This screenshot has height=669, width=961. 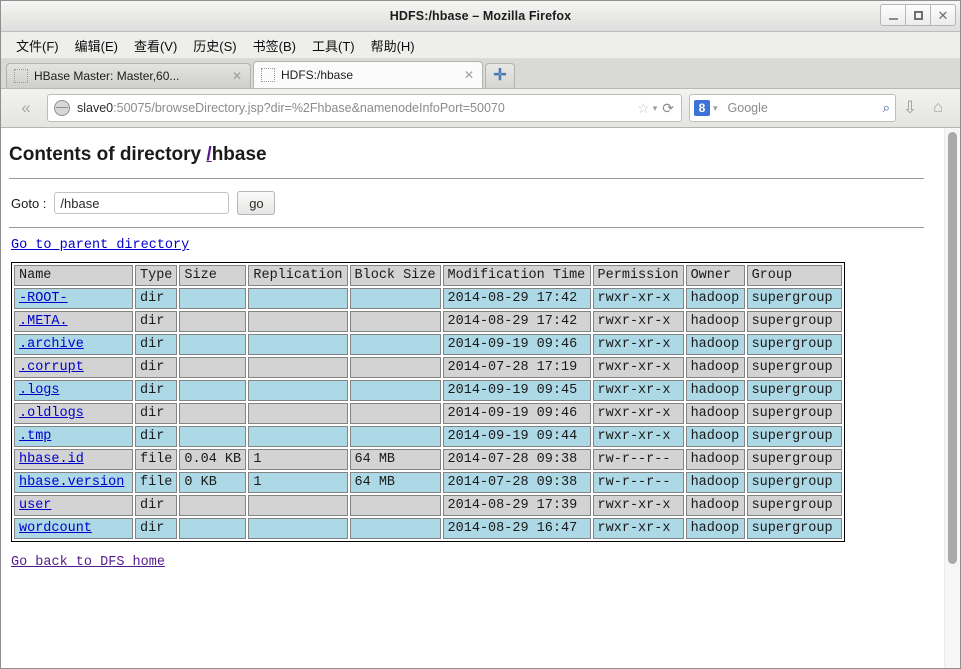 What do you see at coordinates (466, 228) in the screenshot?
I see `divider-bottom` at bounding box center [466, 228].